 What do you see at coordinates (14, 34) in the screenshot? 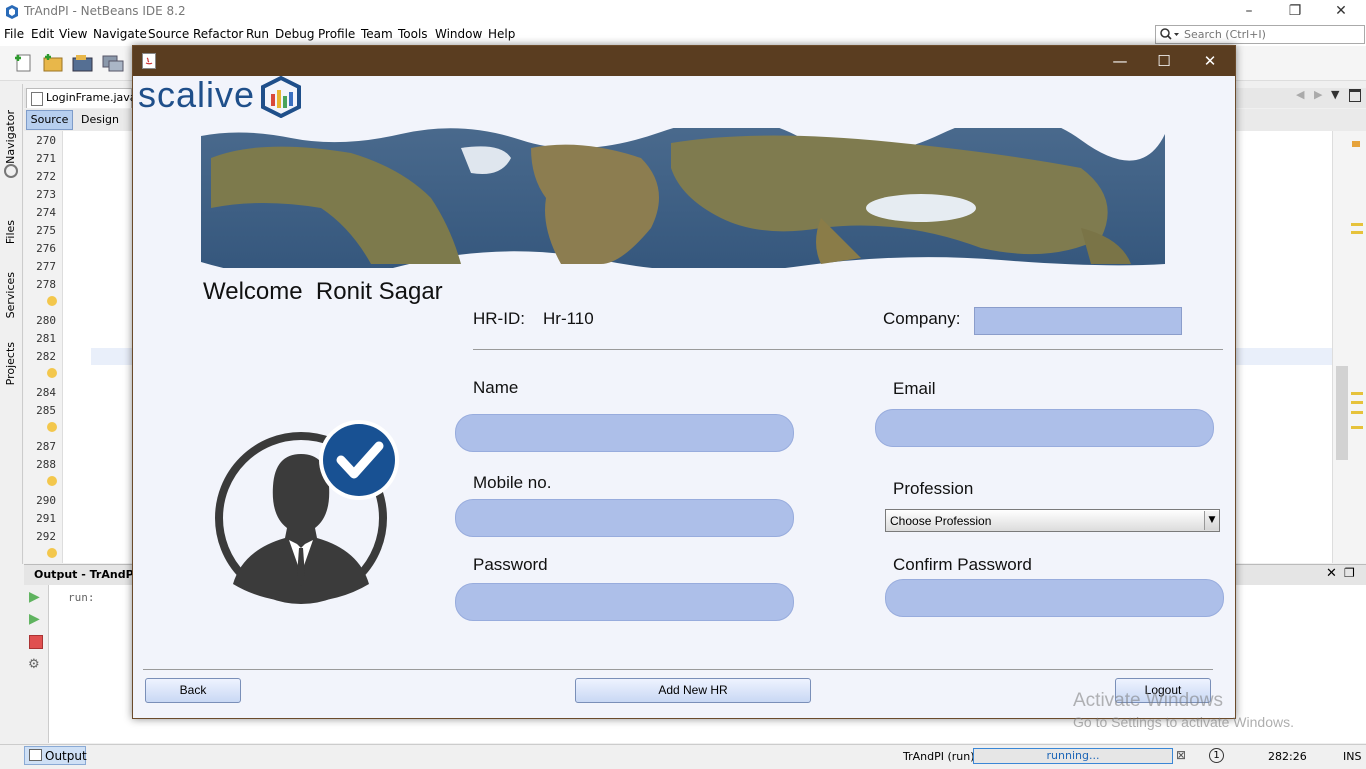
I see `menu-file: File` at bounding box center [14, 34].